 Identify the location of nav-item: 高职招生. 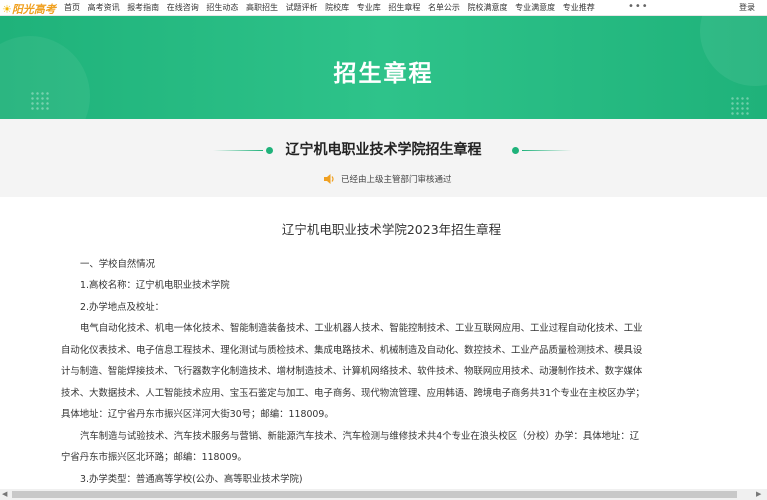
(262, 7).